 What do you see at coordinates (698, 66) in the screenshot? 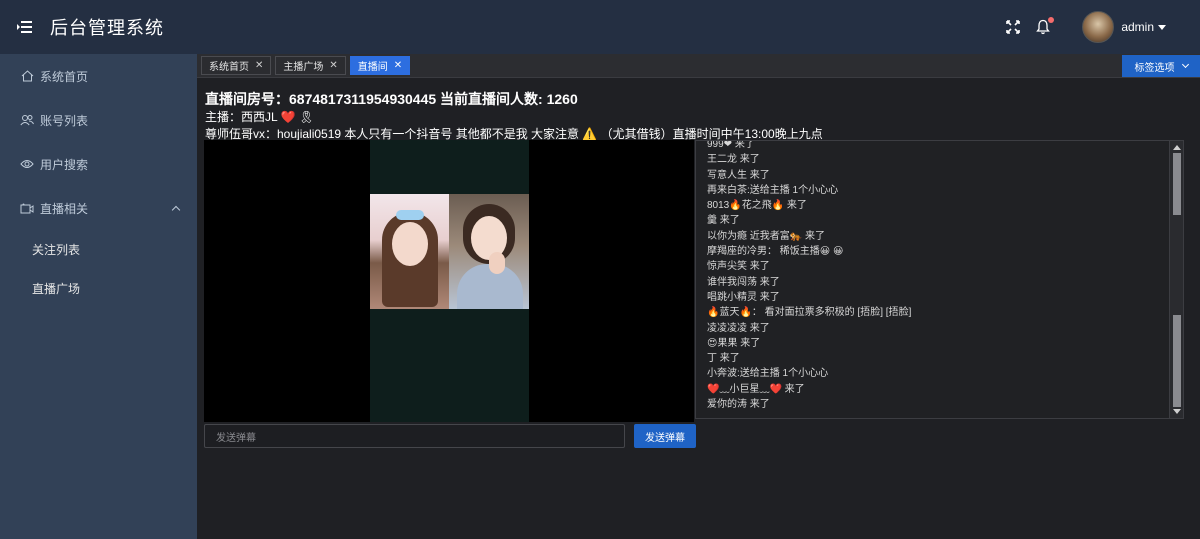
I see `tags-bar: 系统首页 ✕ 主播广场 ✕ 直播间 ✕ 标签选项` at bounding box center [698, 66].